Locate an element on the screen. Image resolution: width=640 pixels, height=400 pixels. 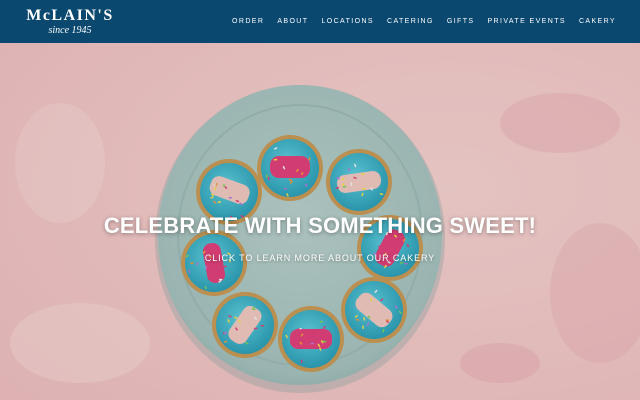
hero-headline: CELEBRATE WITH SOMETHING SWEET! is located at coordinates (320, 225).